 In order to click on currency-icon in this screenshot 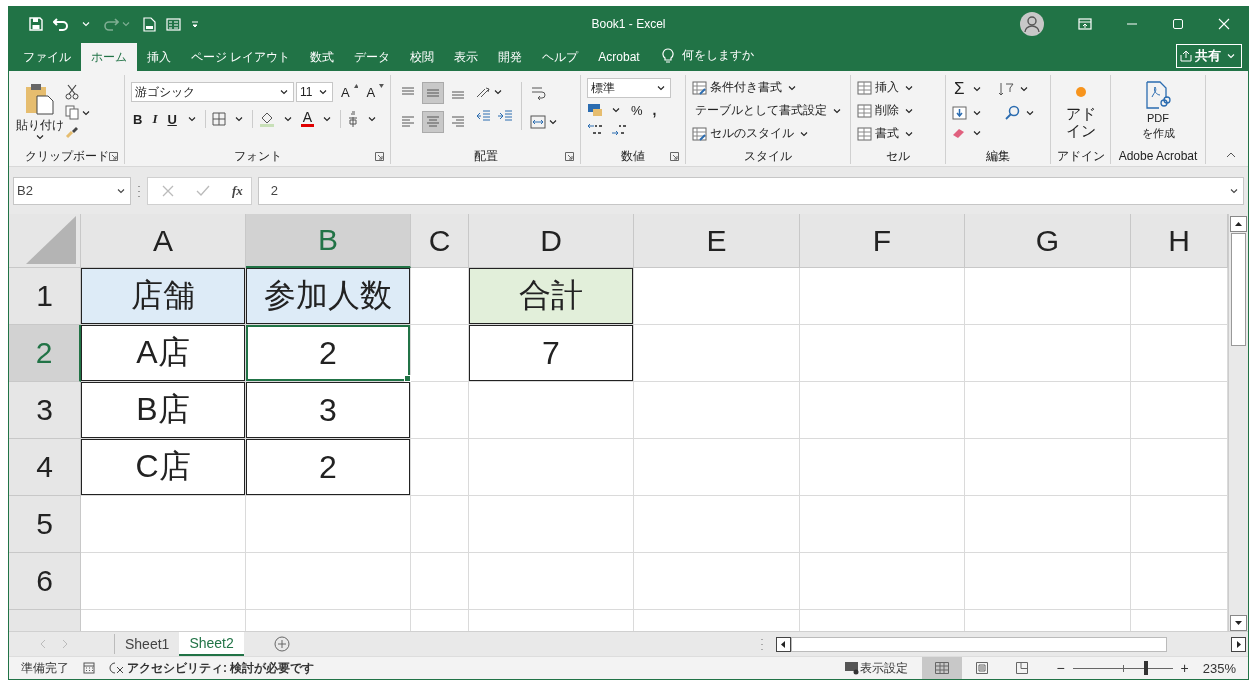, I will do `click(595, 110)`.